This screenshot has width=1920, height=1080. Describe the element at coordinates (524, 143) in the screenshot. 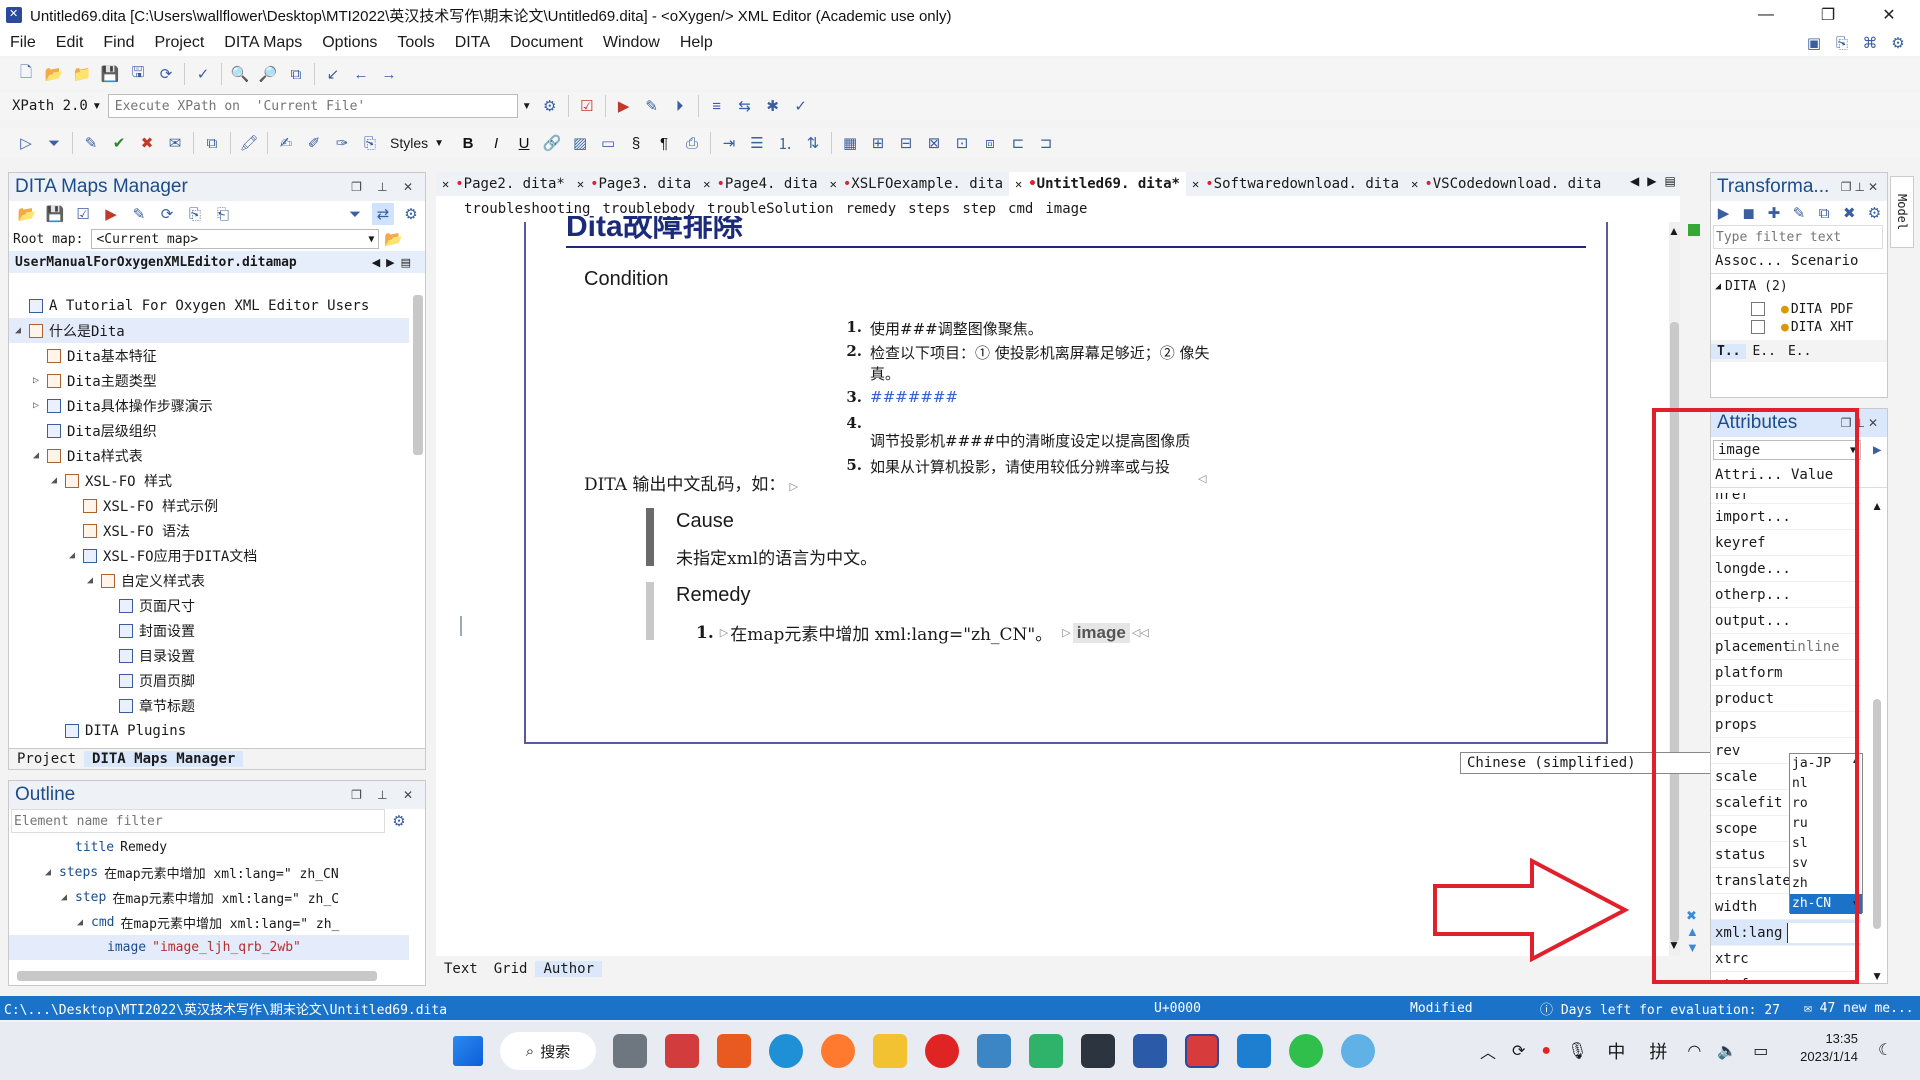

I see `underline-icon: U` at that location.